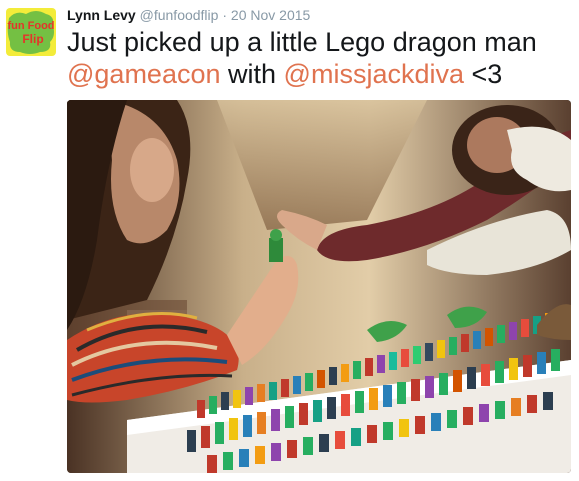  Describe the element at coordinates (374, 74) in the screenshot. I see `mention-link-missjackdiva: @missjackdiva` at that location.